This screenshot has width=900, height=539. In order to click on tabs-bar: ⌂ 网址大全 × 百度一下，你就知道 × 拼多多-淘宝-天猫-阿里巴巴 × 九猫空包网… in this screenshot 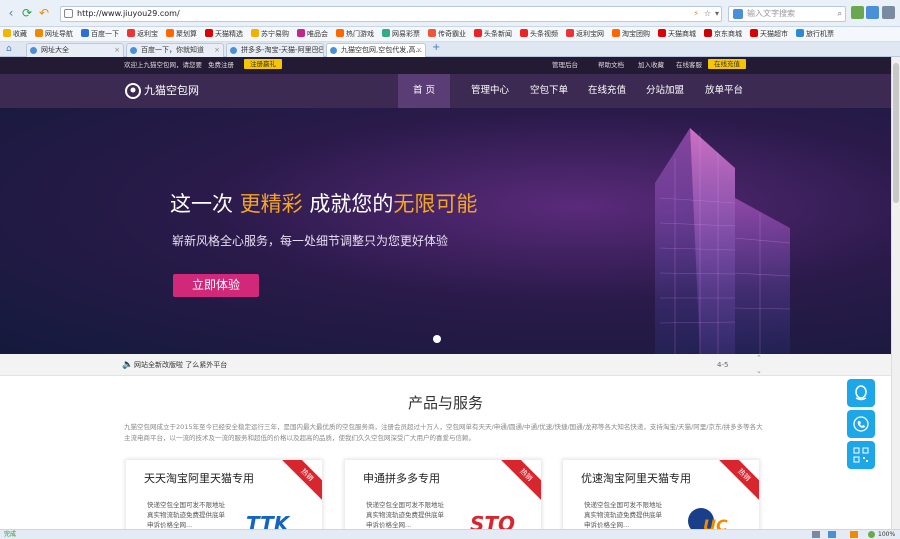, I will do `click(450, 49)`.